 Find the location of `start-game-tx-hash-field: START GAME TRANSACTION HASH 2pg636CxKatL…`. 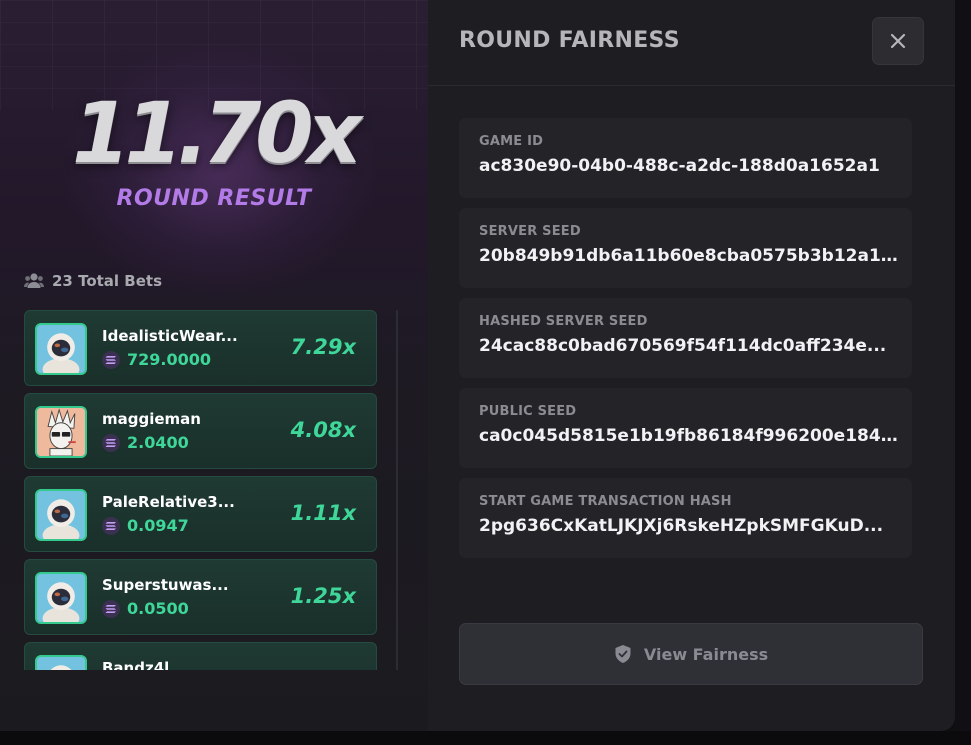

start-game-tx-hash-field: START GAME TRANSACTION HASH 2pg636CxKatL… is located at coordinates (685, 518).